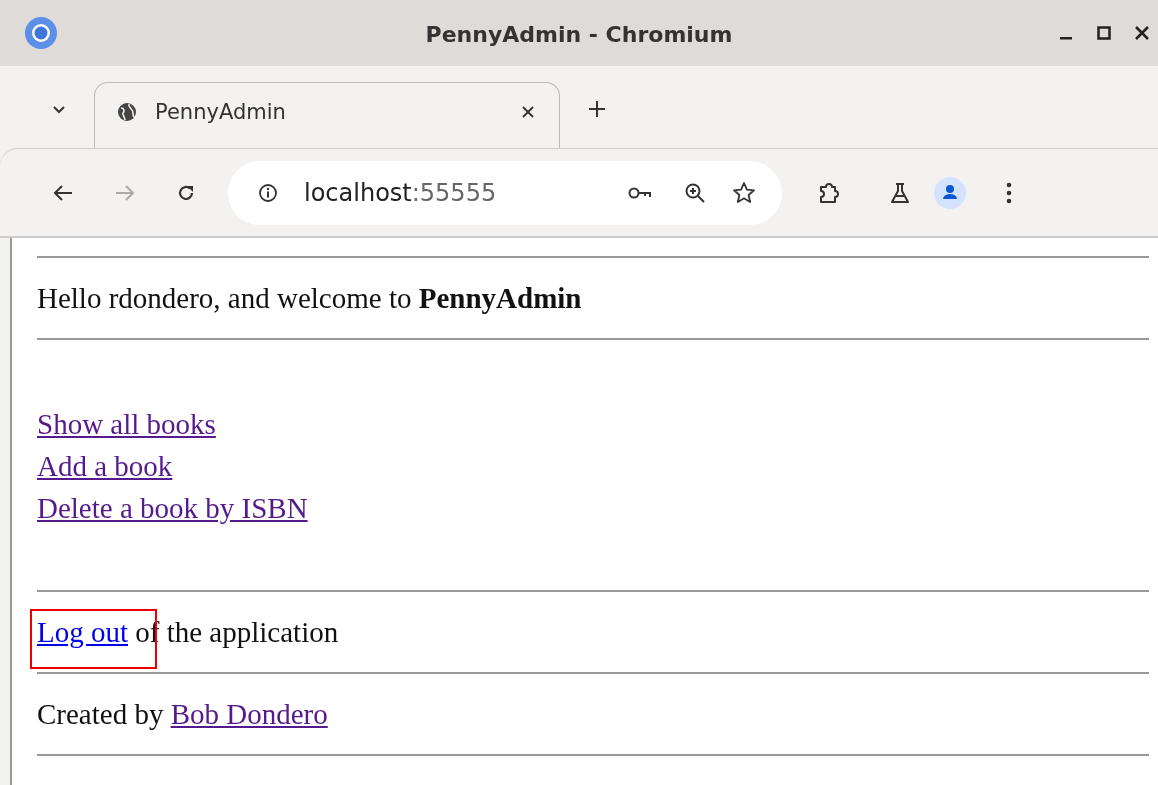 This screenshot has width=1158, height=785. Describe the element at coordinates (249, 714) in the screenshot. I see `author-link: Bob Dondero` at that location.